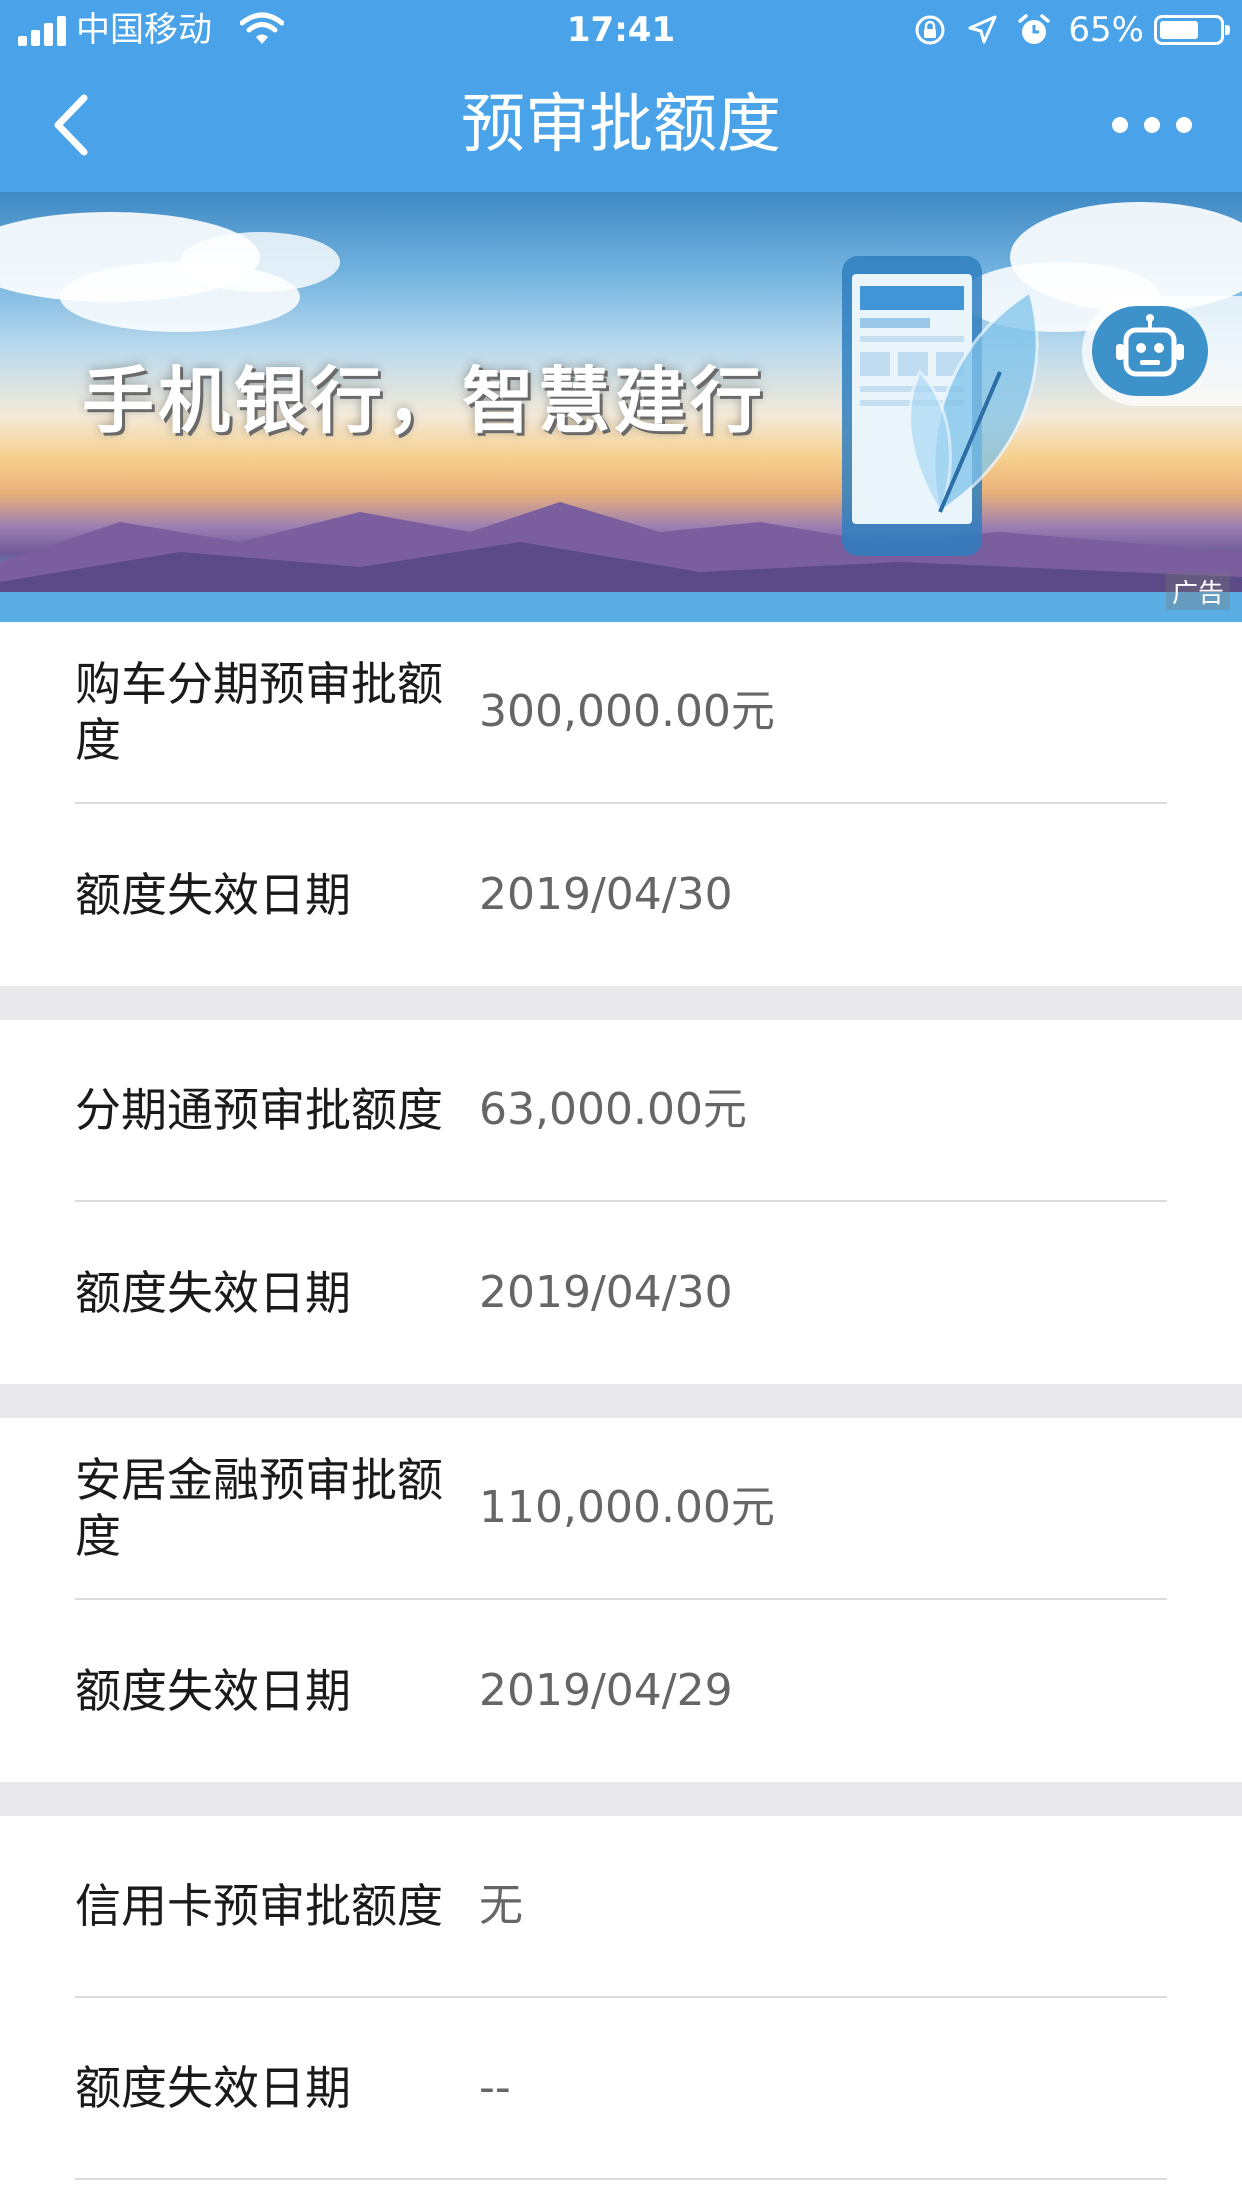 The image size is (1242, 2208). What do you see at coordinates (259, 1906) in the screenshot?
I see `quota-label: 信用卡预审批额度` at bounding box center [259, 1906].